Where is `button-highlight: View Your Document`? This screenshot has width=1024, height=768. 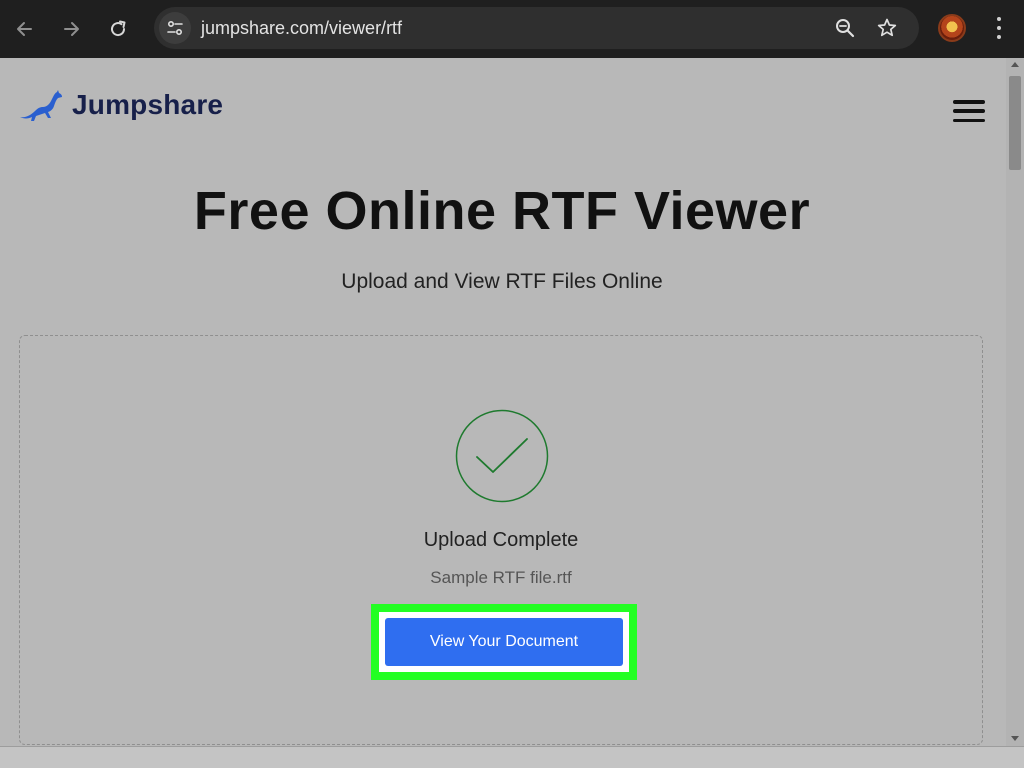 button-highlight: View Your Document is located at coordinates (504, 642).